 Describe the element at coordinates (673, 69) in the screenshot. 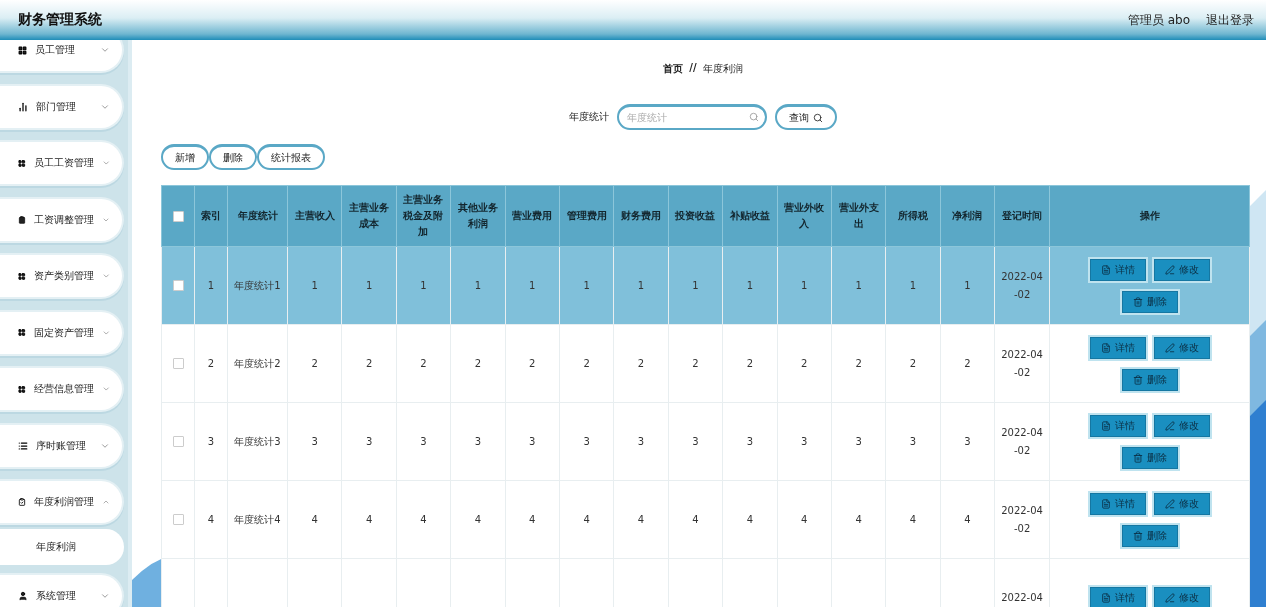

I see `breadcrumb-home: 首页` at that location.